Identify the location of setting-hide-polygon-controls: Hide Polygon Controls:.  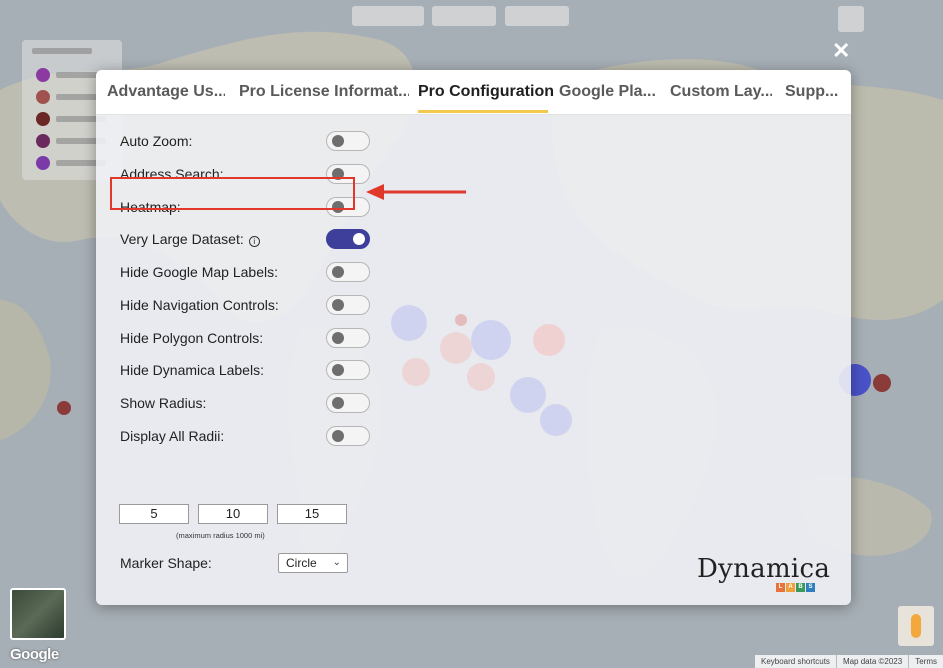
(245, 338).